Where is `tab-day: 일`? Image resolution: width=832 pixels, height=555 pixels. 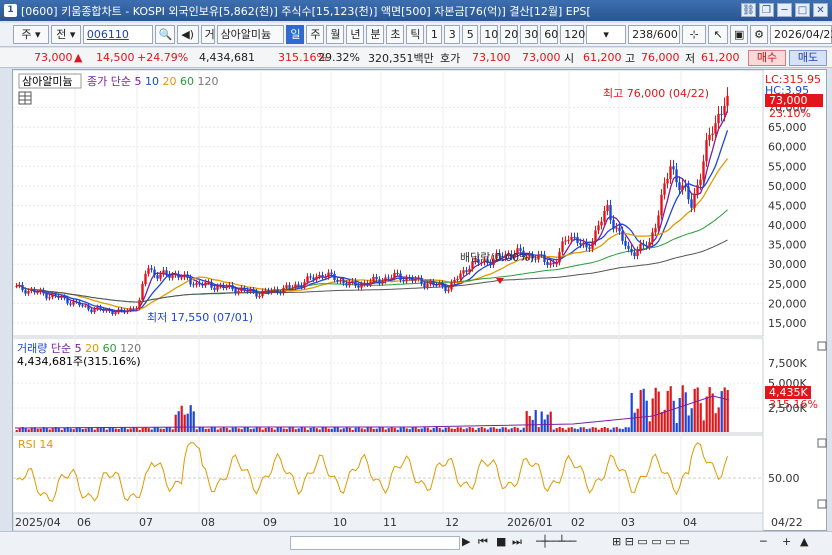
tab-day: 일 is located at coordinates (295, 34).